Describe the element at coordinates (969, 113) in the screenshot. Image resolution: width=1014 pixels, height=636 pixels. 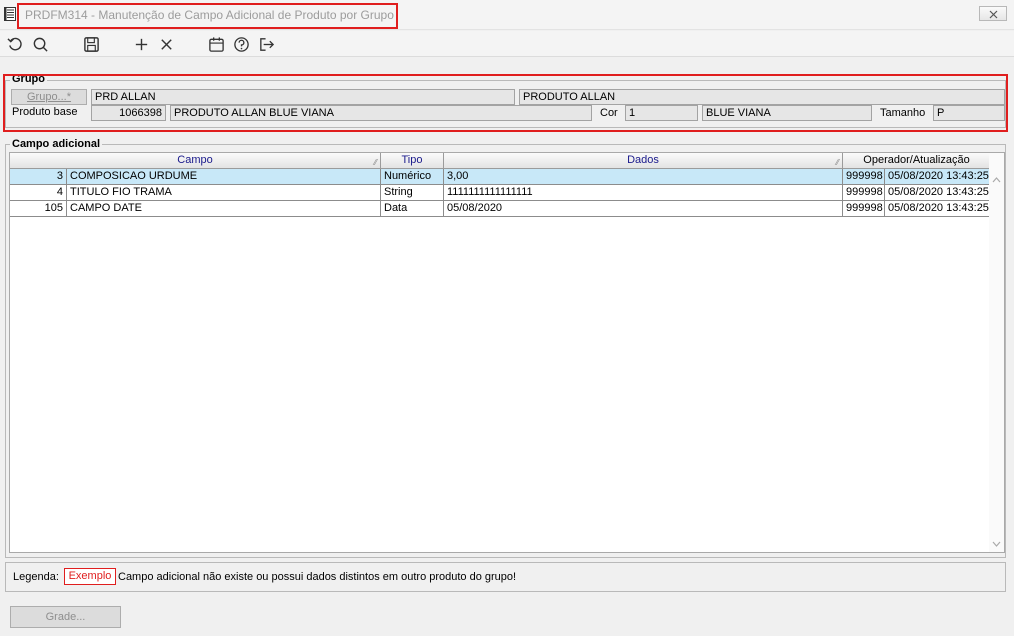
I see `tamanho-field: P` at that location.